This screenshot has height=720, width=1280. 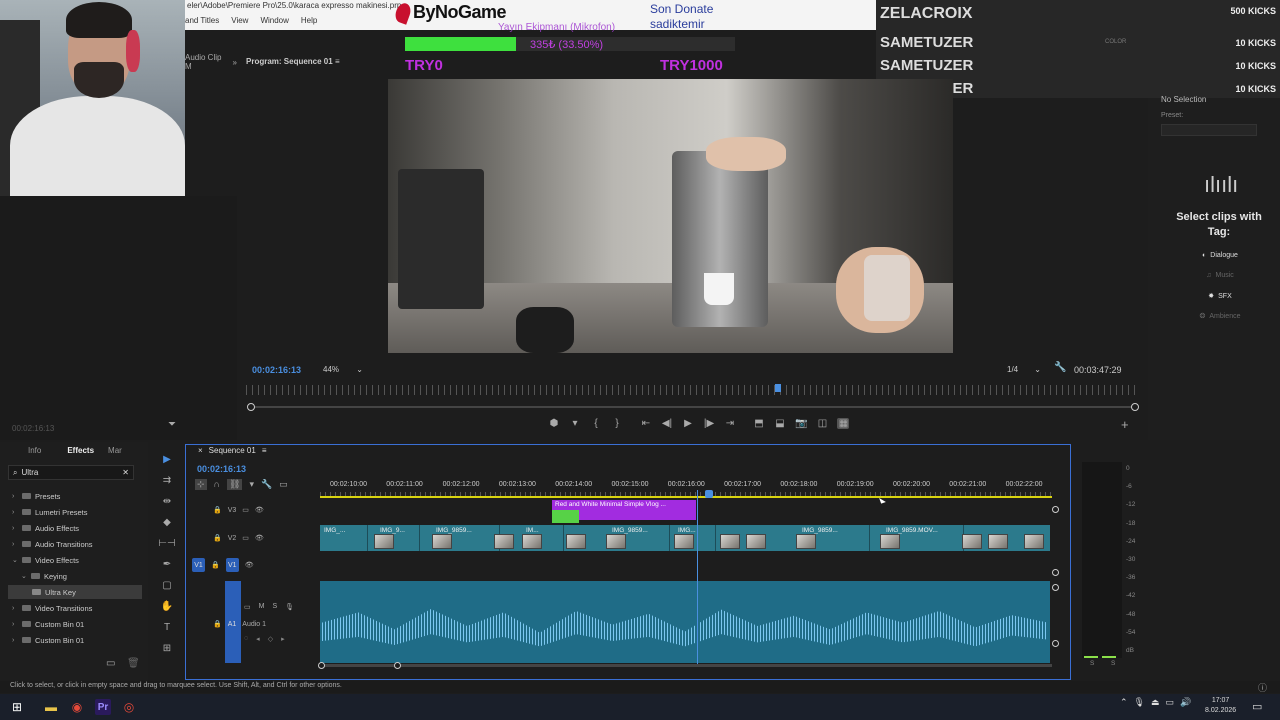 I want to click on mic-tray-icon: 🎙, so click(x=1139, y=702).